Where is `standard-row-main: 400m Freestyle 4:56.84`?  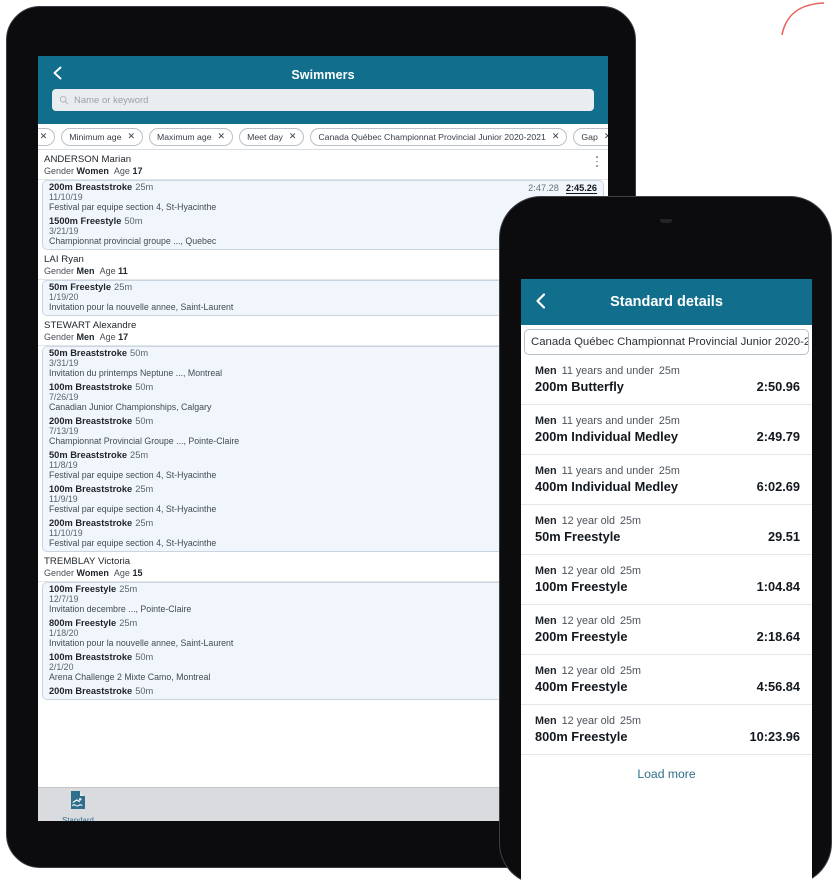
standard-row-main: 400m Freestyle 4:56.84 is located at coordinates (667, 686).